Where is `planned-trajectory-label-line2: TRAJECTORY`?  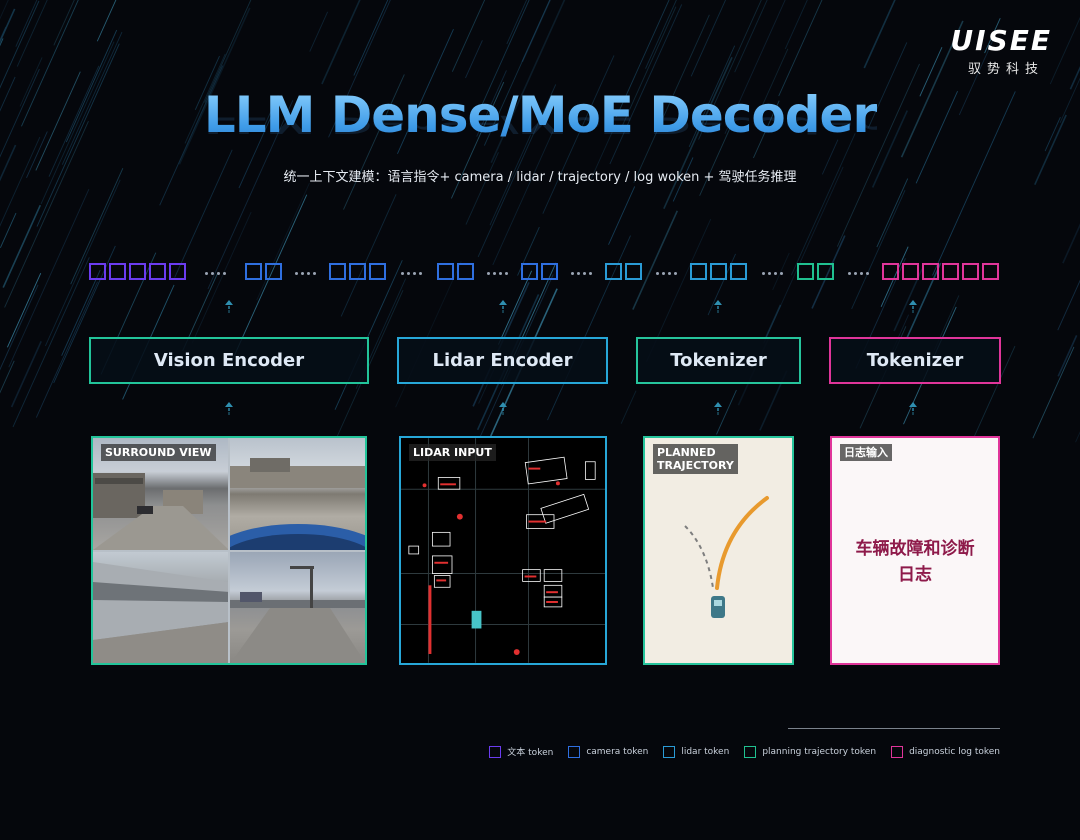 planned-trajectory-label-line2: TRAJECTORY is located at coordinates (695, 465).